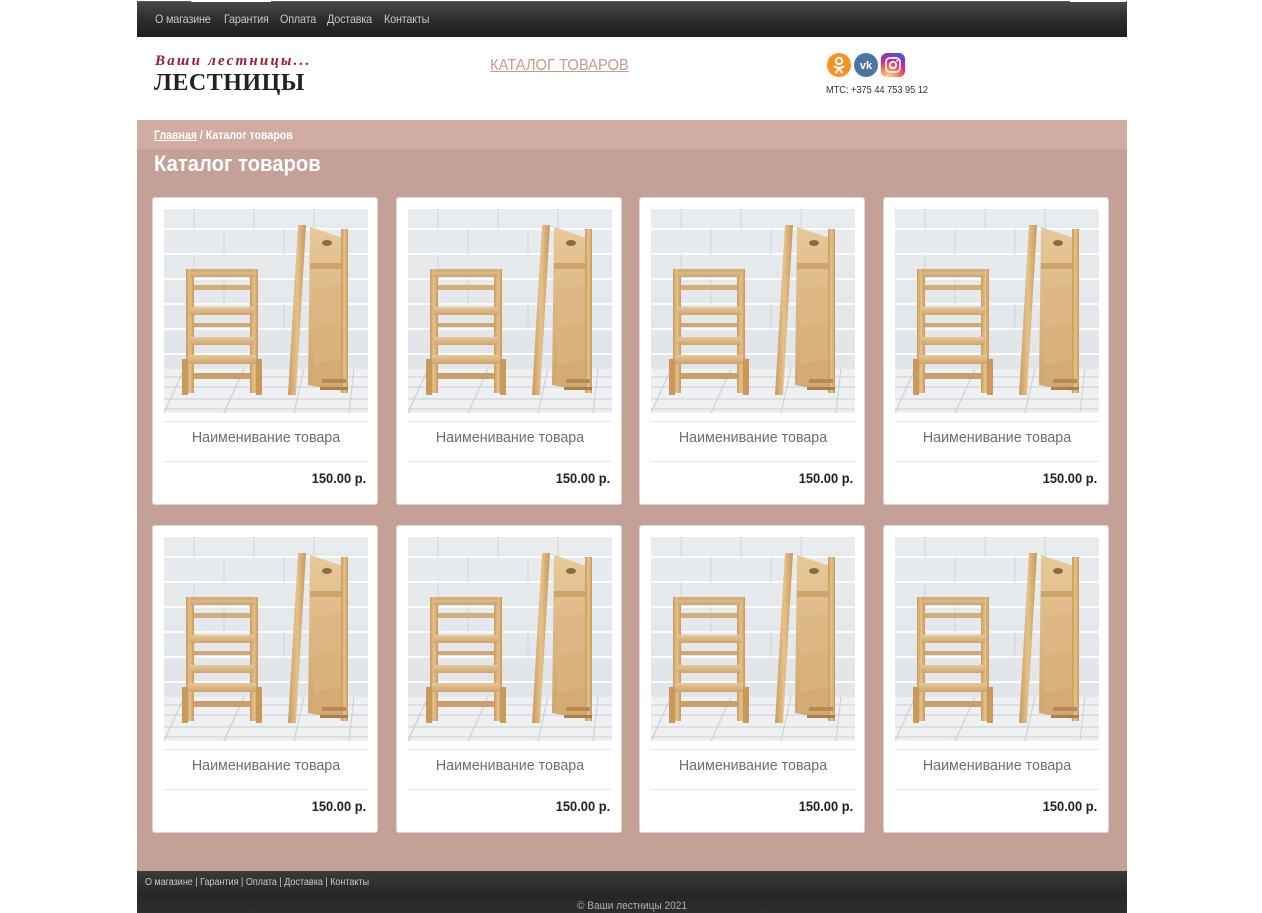  Describe the element at coordinates (219, 882) in the screenshot. I see `footer-link-warranty: Гарантия` at that location.